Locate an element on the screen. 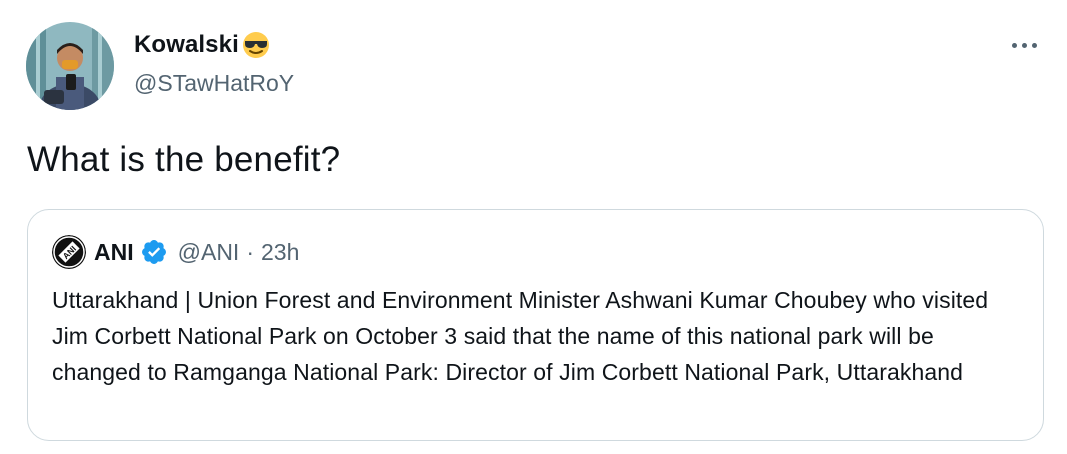  author-display-name: Kowalski is located at coordinates (186, 45).